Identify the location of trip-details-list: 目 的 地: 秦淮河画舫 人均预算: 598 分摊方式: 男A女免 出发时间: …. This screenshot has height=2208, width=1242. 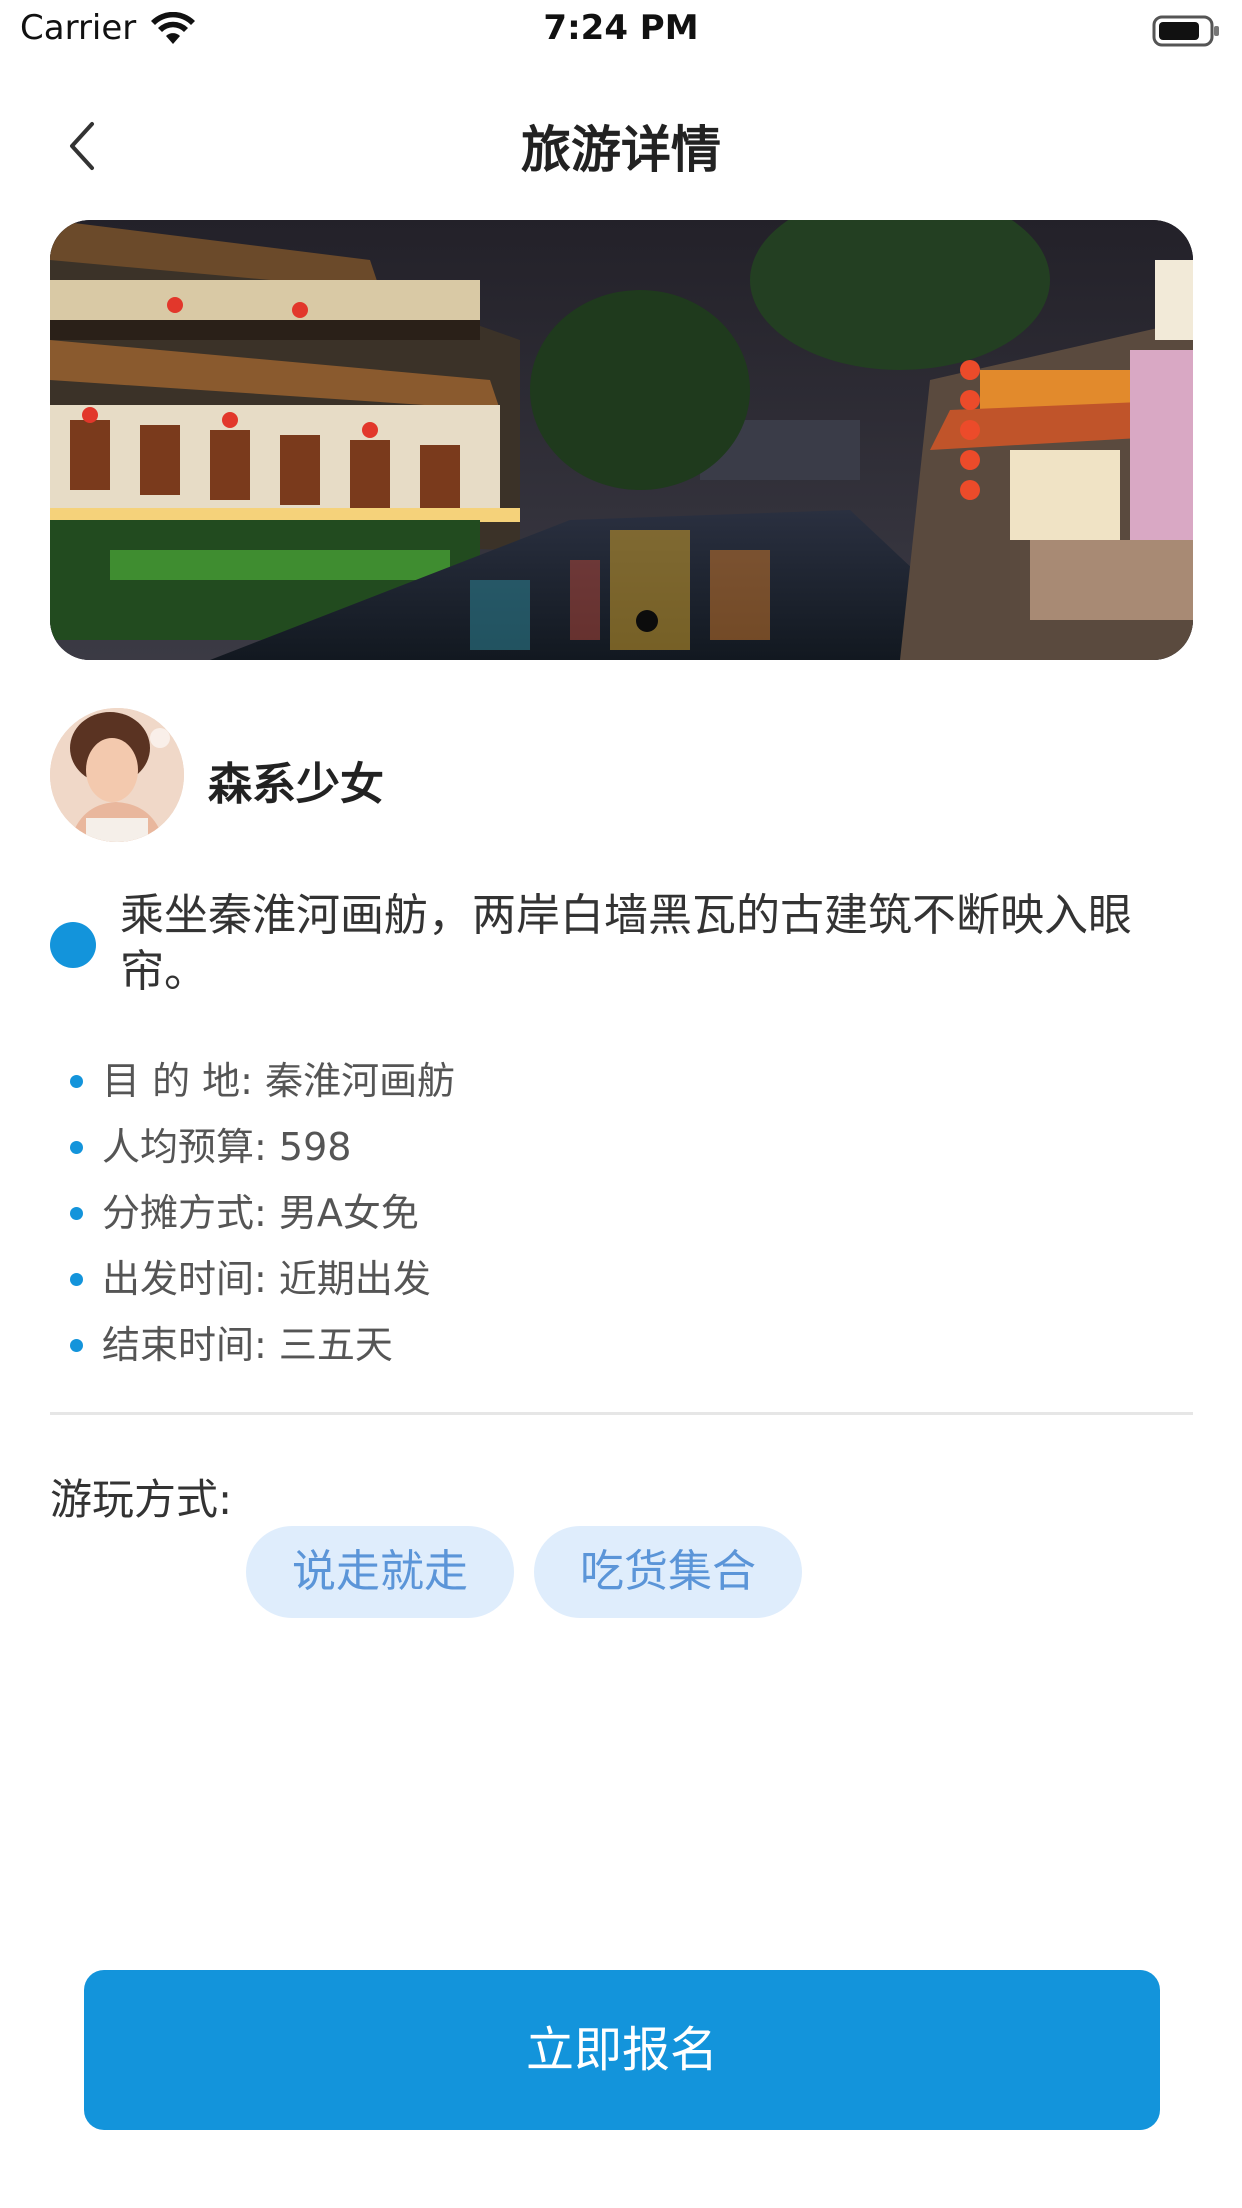
(600, 1213).